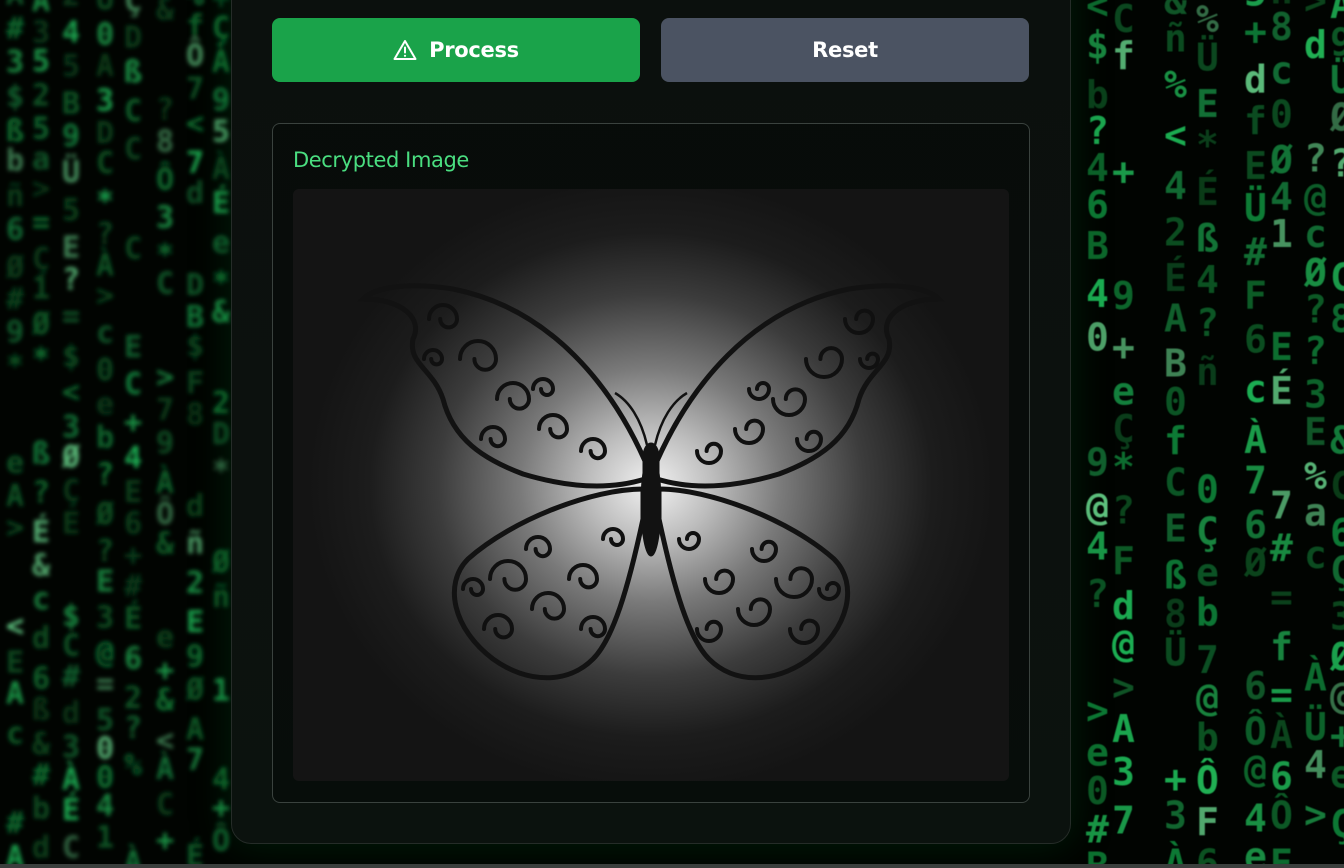 Image resolution: width=1344 pixels, height=868 pixels. What do you see at coordinates (165, 769) in the screenshot?
I see `matrix-glyph: À` at bounding box center [165, 769].